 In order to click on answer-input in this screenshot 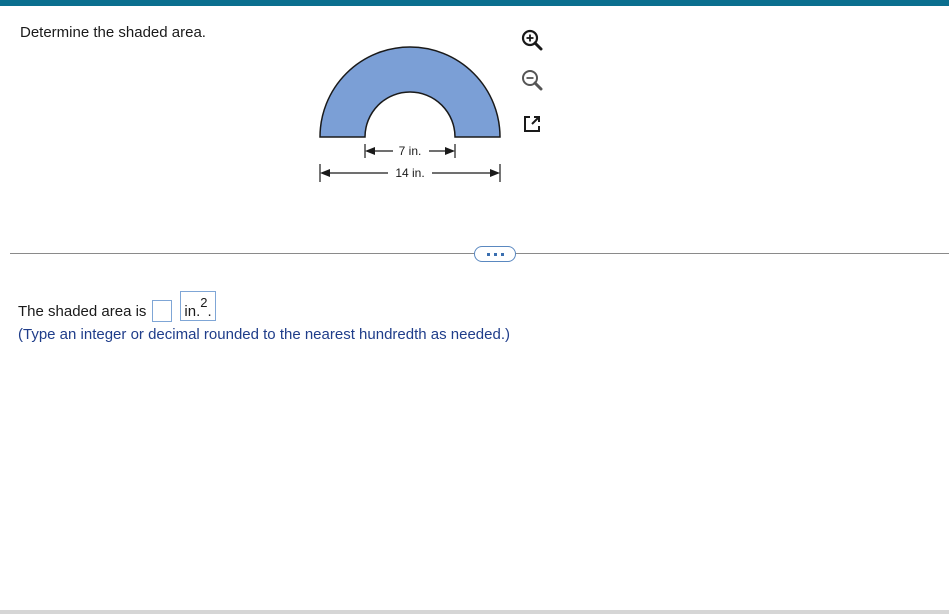, I will do `click(162, 311)`.